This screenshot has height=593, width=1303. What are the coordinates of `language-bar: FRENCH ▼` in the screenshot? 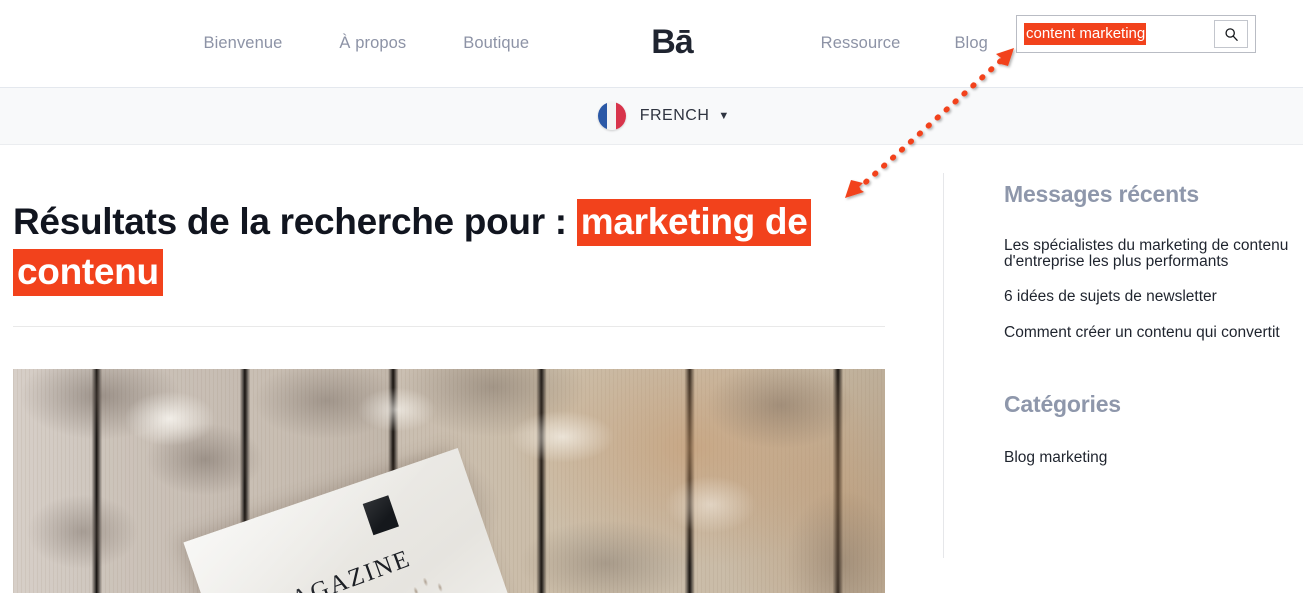 It's located at (651, 116).